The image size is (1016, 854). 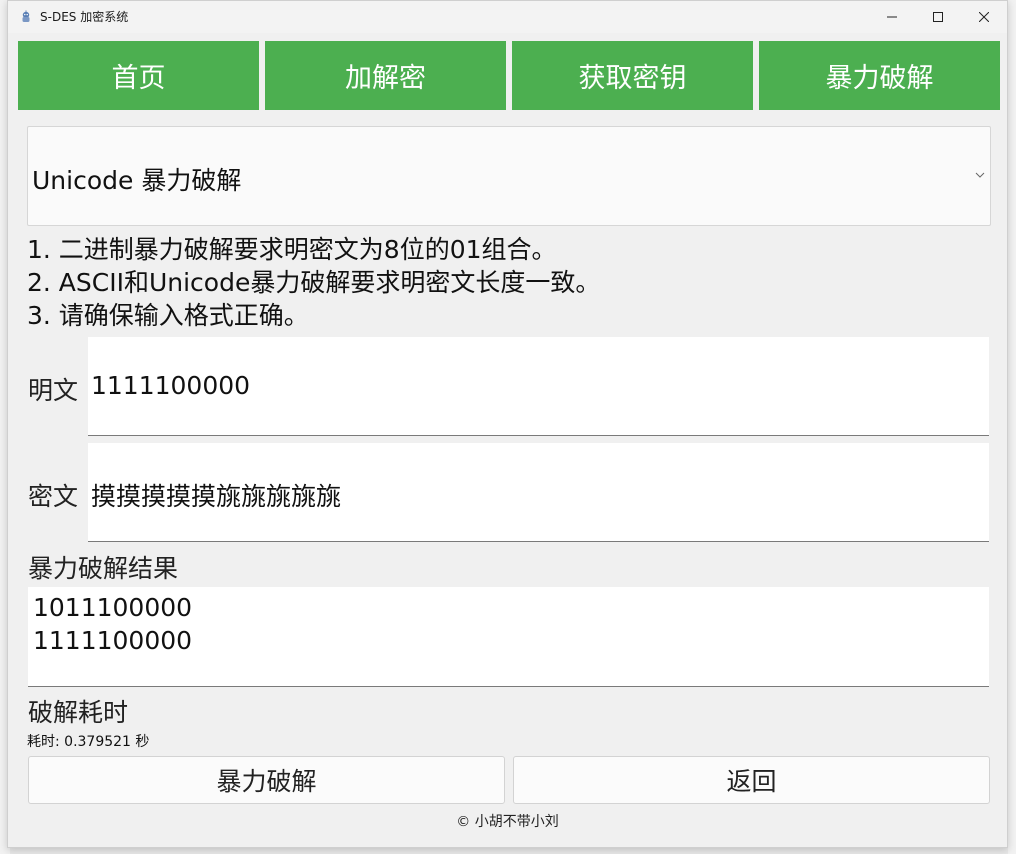 What do you see at coordinates (508, 637) in the screenshot?
I see `result-textarea: 1011100000 1111100000` at bounding box center [508, 637].